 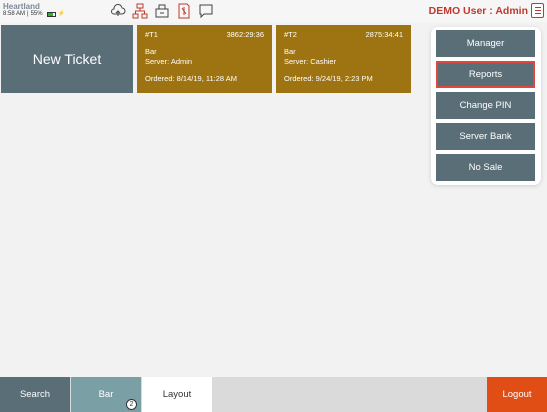 I want to click on menu-item-change-pin: Change PIN, so click(x=485, y=105).